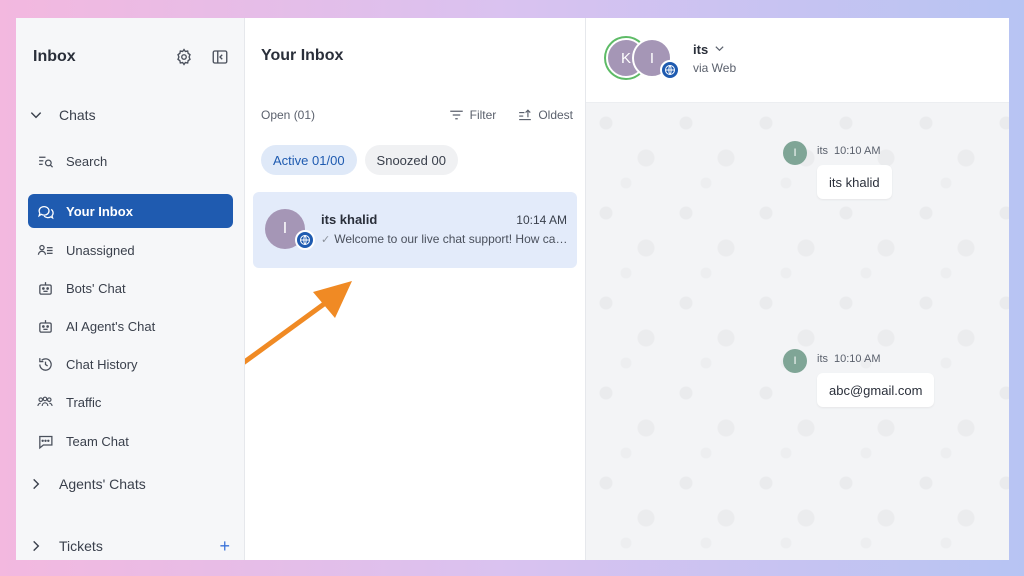 The height and width of the screenshot is (576, 1024). I want to click on contact-name-dropdown: its, so click(709, 49).